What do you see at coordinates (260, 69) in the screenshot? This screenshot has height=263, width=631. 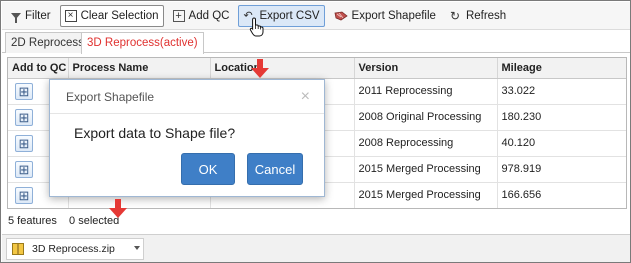 I see `annotation-arrow-dialog` at bounding box center [260, 69].